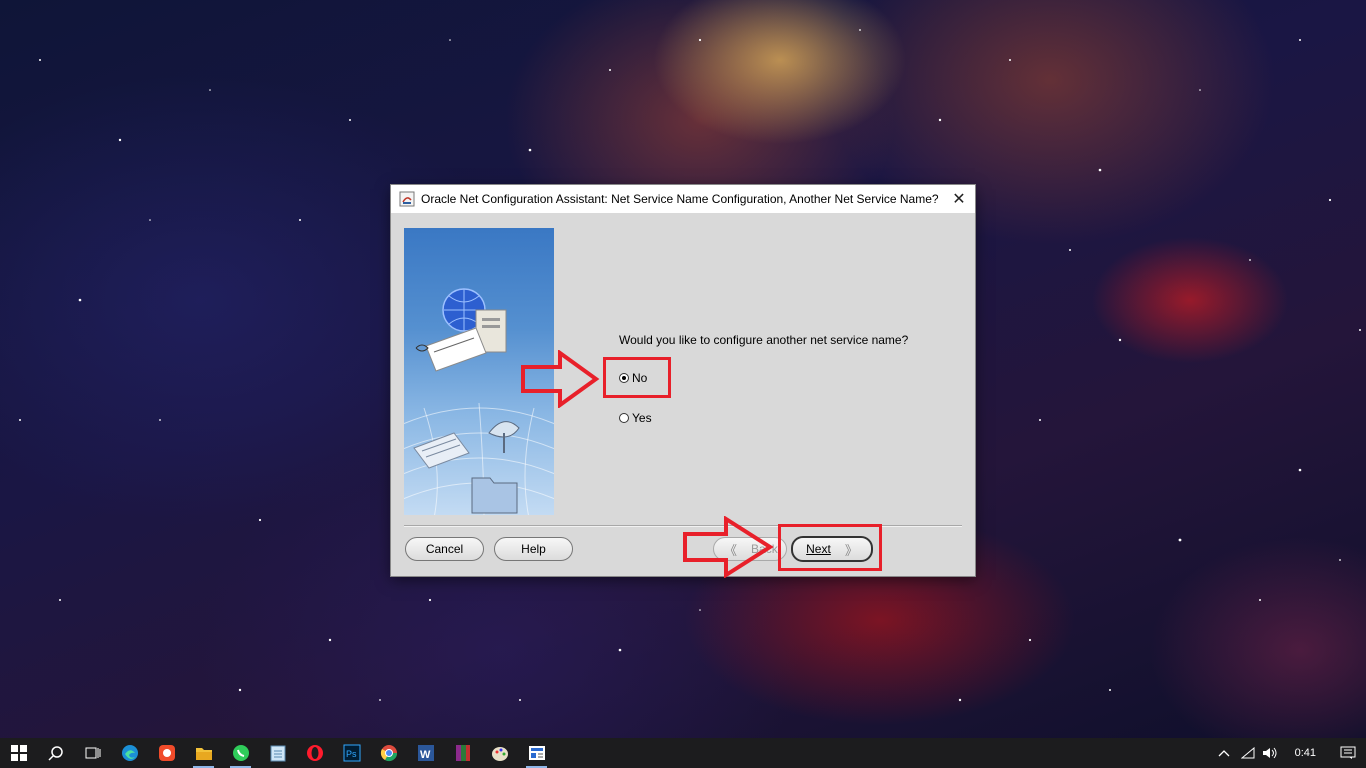  I want to click on taskbar-chrome, so click(388, 753).